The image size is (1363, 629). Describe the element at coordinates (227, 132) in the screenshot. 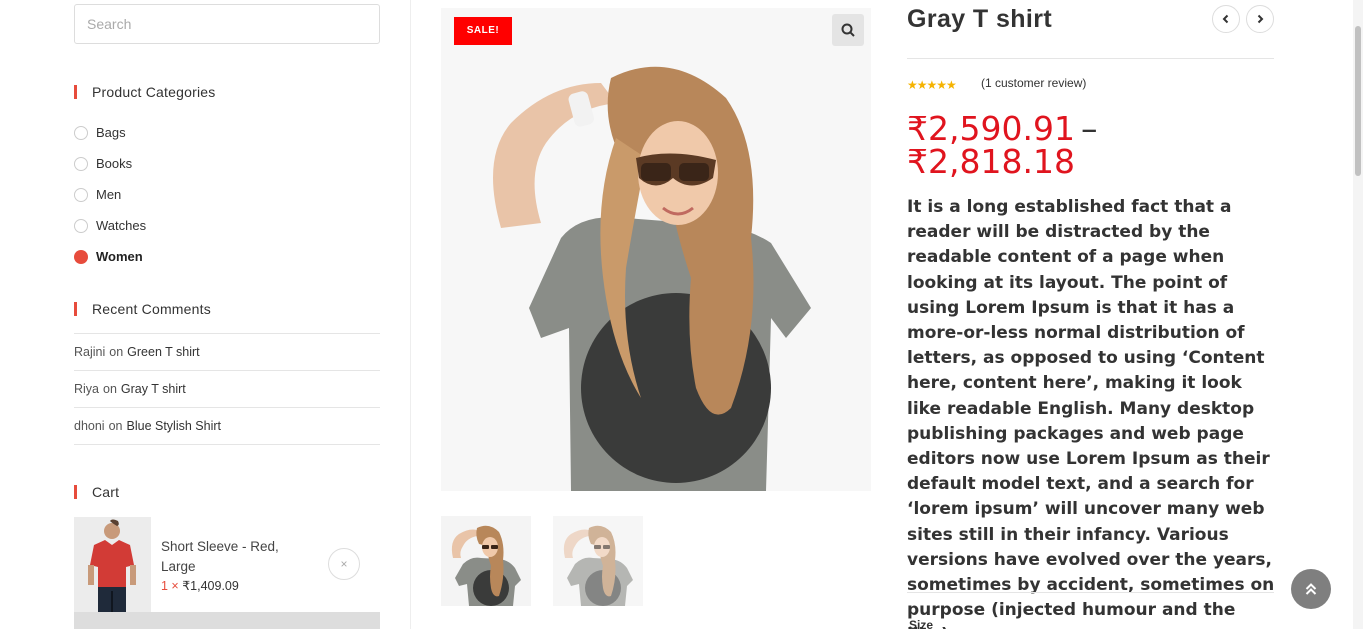

I see `category-item-bags: Bags` at that location.